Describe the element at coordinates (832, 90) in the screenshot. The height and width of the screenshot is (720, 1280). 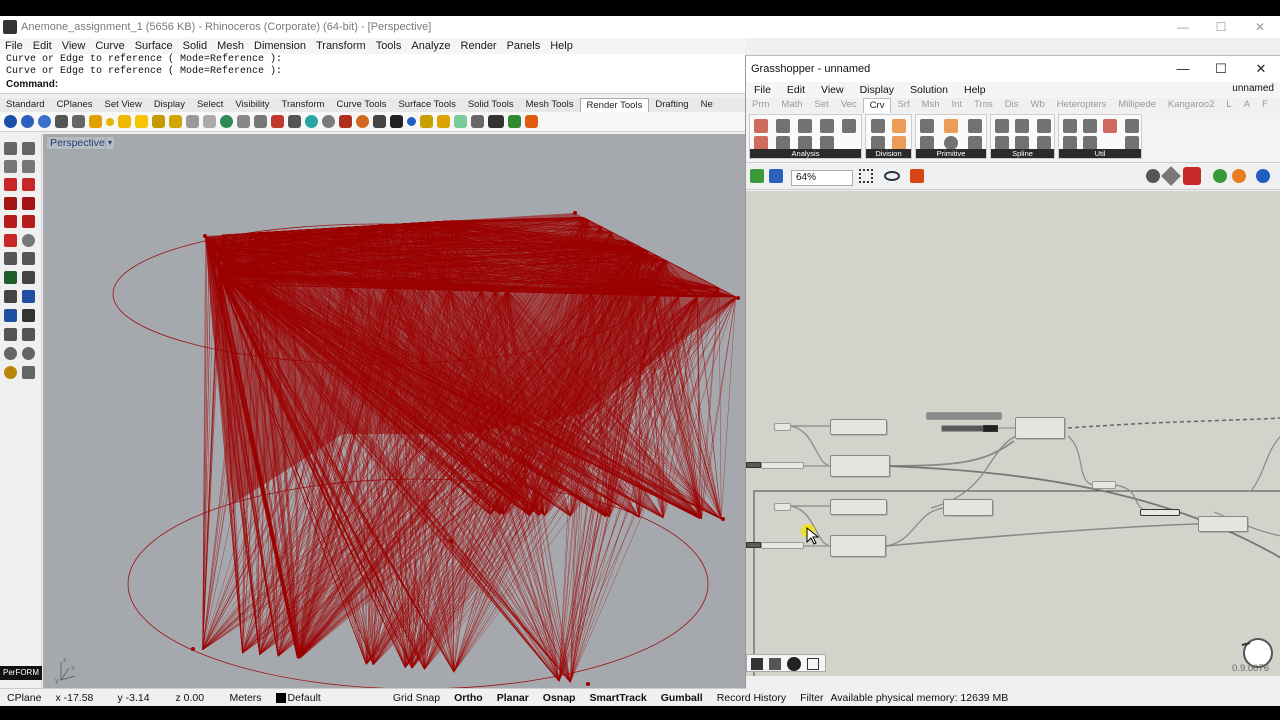
I see `gh-menu-view: View` at that location.